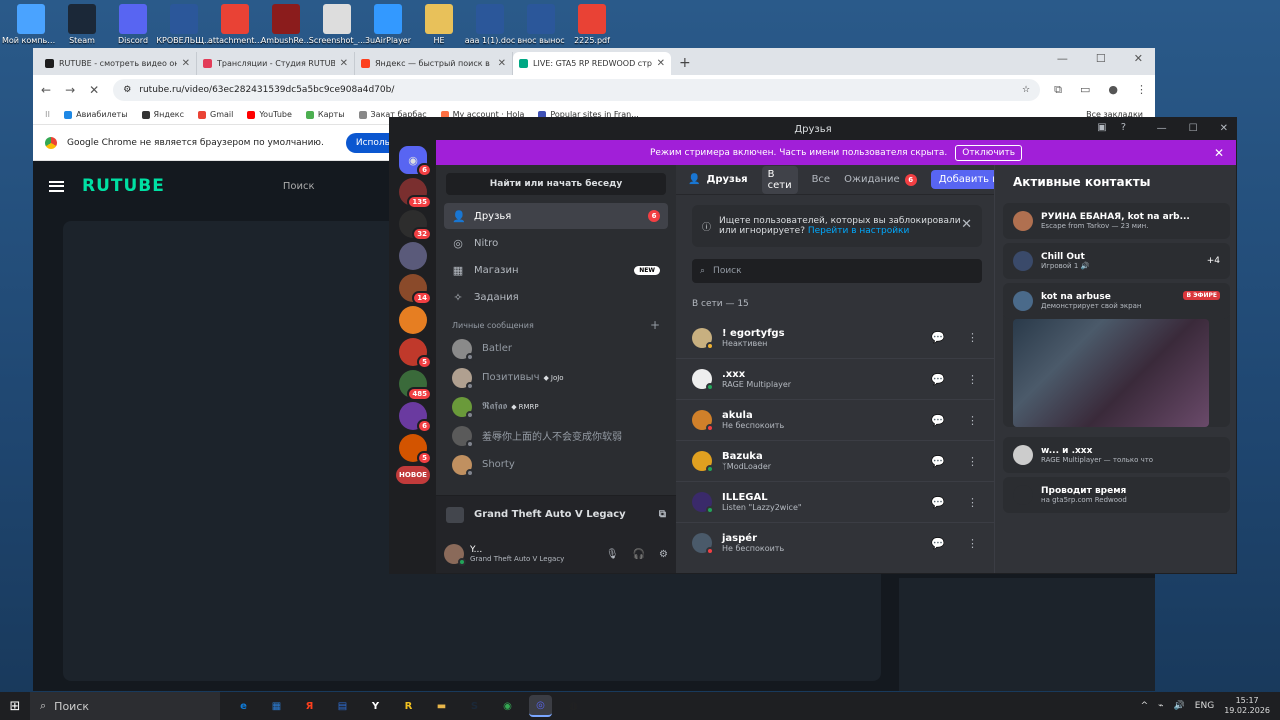 This screenshot has width=1280, height=720. Describe the element at coordinates (655, 325) in the screenshot. I see `create-dm-icon: +` at that location.